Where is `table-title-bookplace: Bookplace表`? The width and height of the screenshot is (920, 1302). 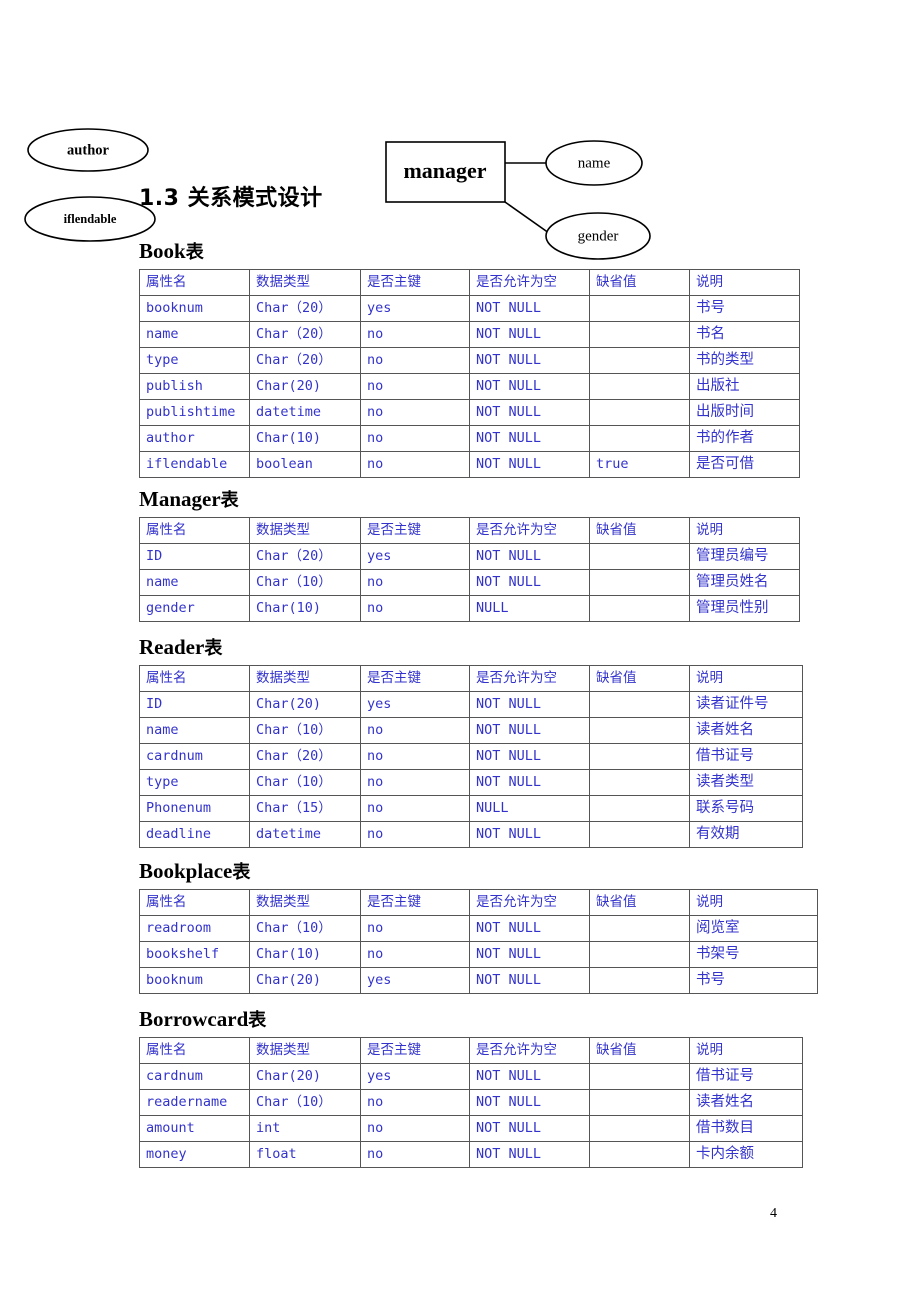 table-title-bookplace: Bookplace表 is located at coordinates (478, 871).